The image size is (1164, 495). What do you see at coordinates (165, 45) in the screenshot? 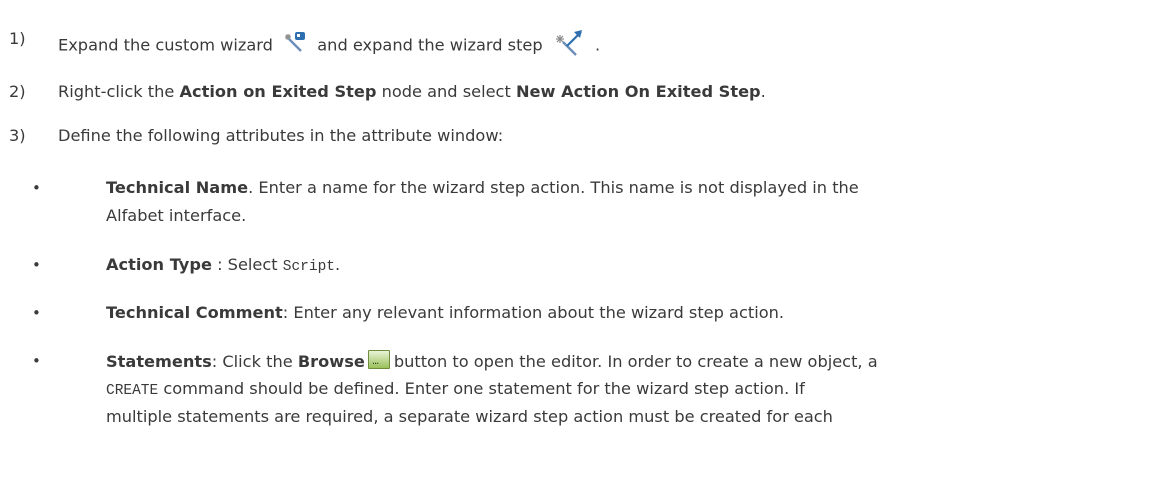
I see `step-text-part: Expand the custom wizard` at bounding box center [165, 45].